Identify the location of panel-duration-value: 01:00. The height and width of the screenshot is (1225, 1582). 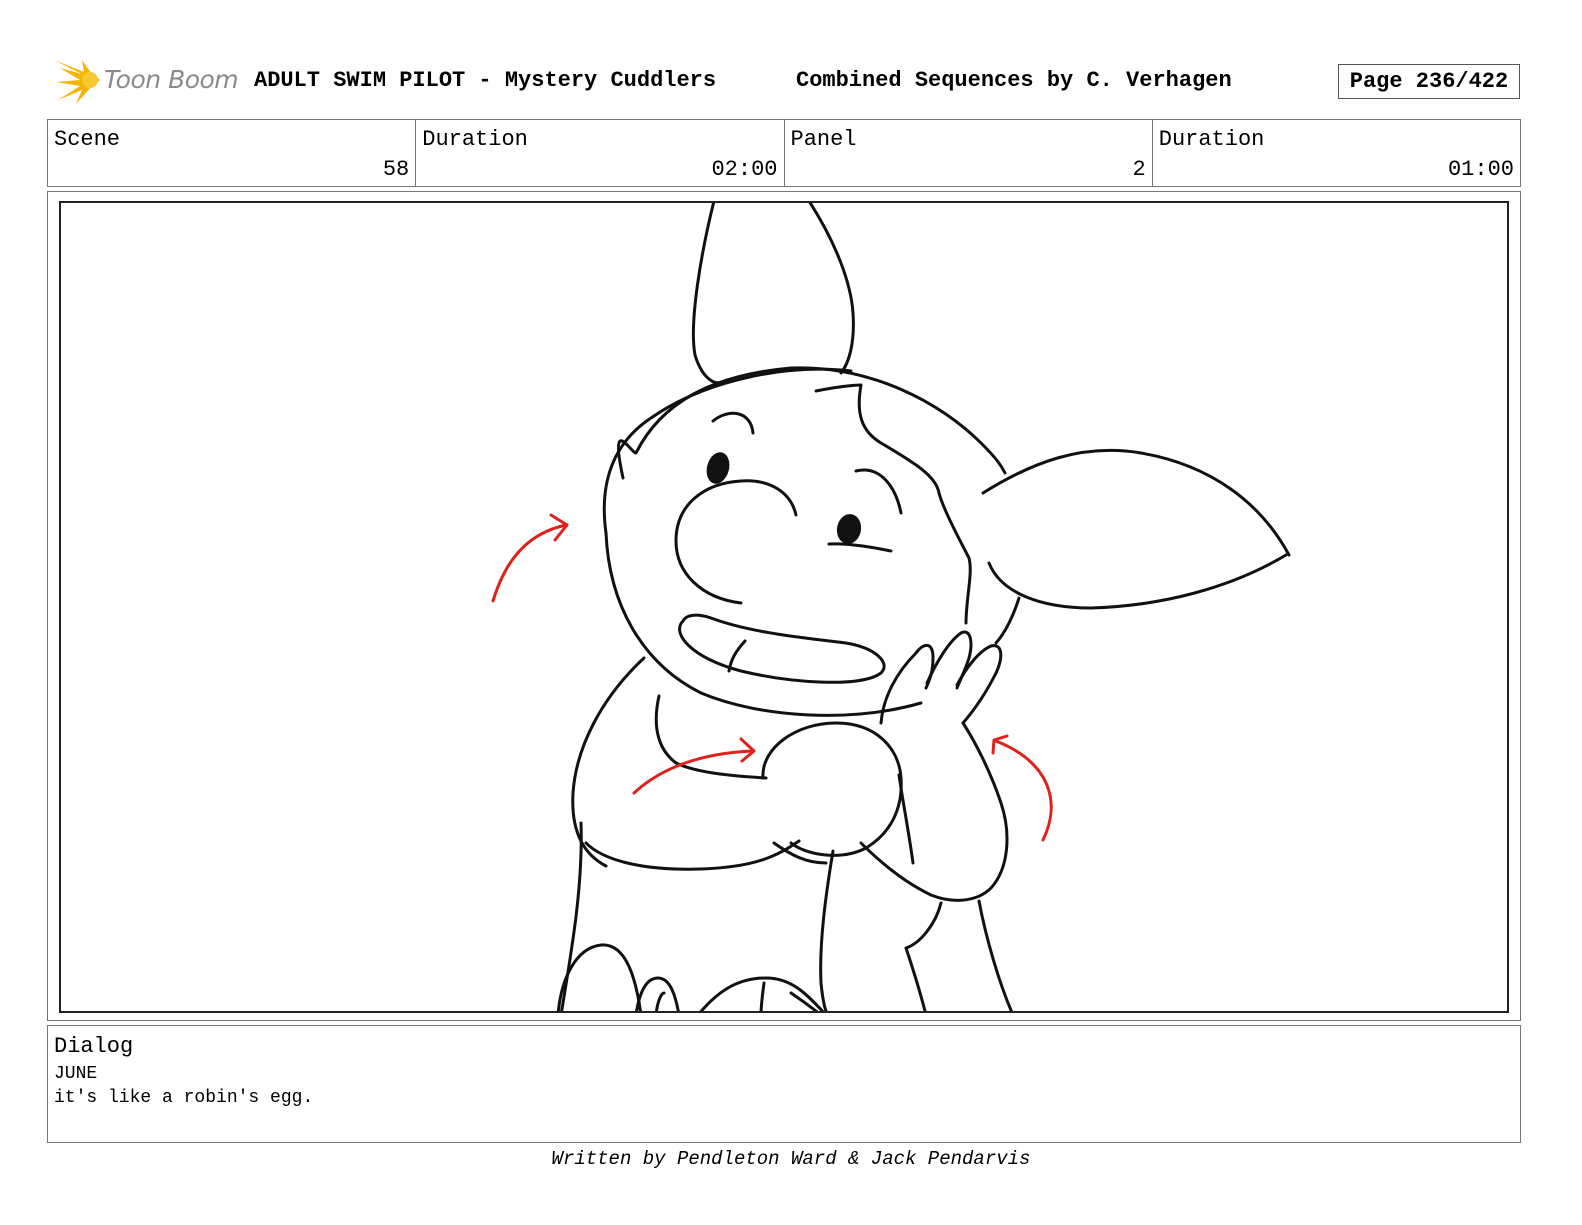
(1480, 169).